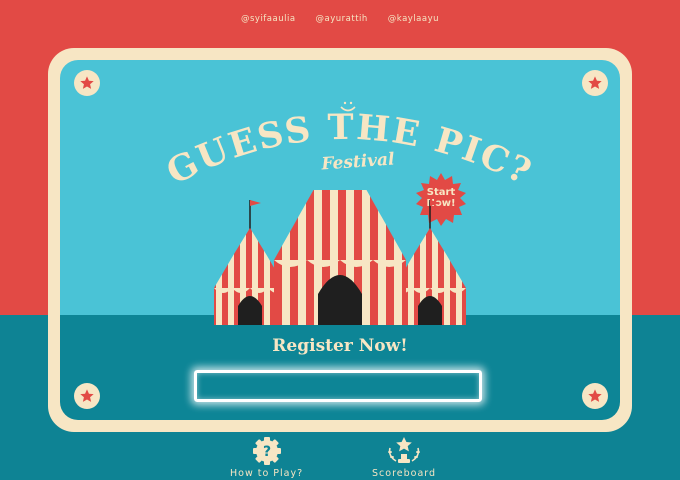 The width and height of the screenshot is (680, 480). I want to click on credit-link-ayurattih: @ayurattih, so click(342, 23).